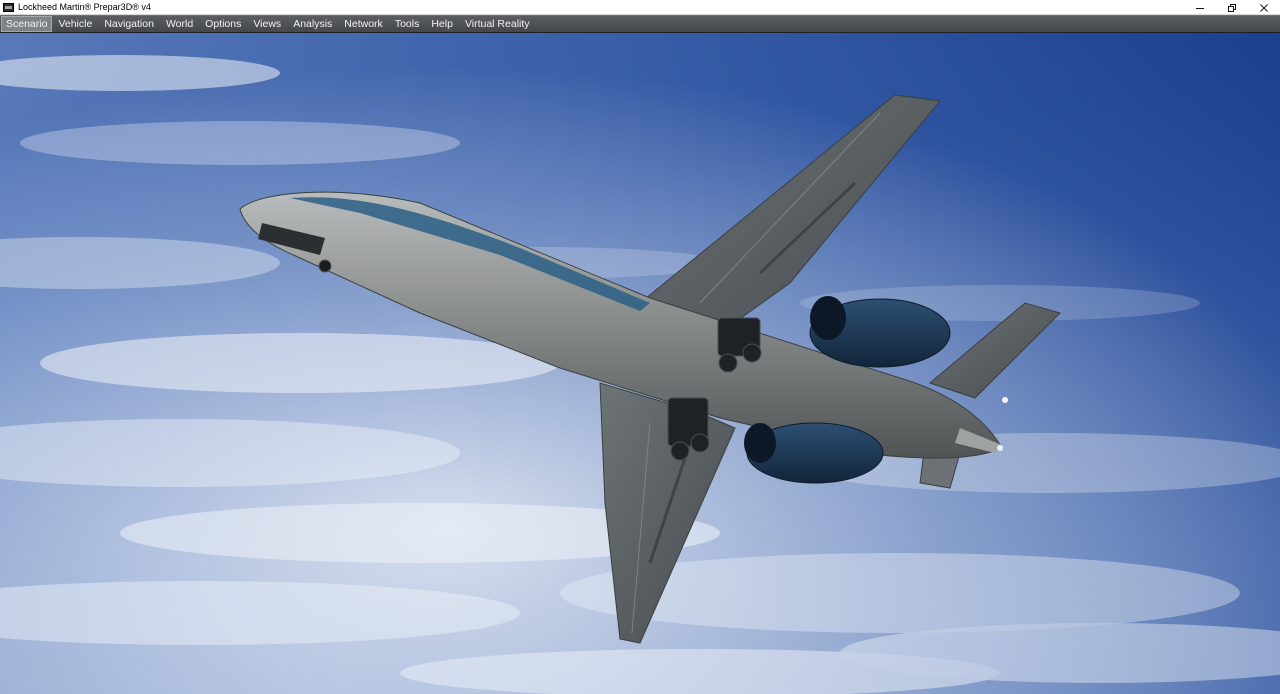 The width and height of the screenshot is (1280, 694). I want to click on window-controls, so click(1232, 7).